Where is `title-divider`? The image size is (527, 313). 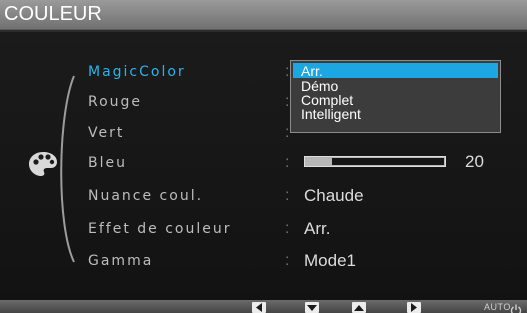
title-divider is located at coordinates (263, 31).